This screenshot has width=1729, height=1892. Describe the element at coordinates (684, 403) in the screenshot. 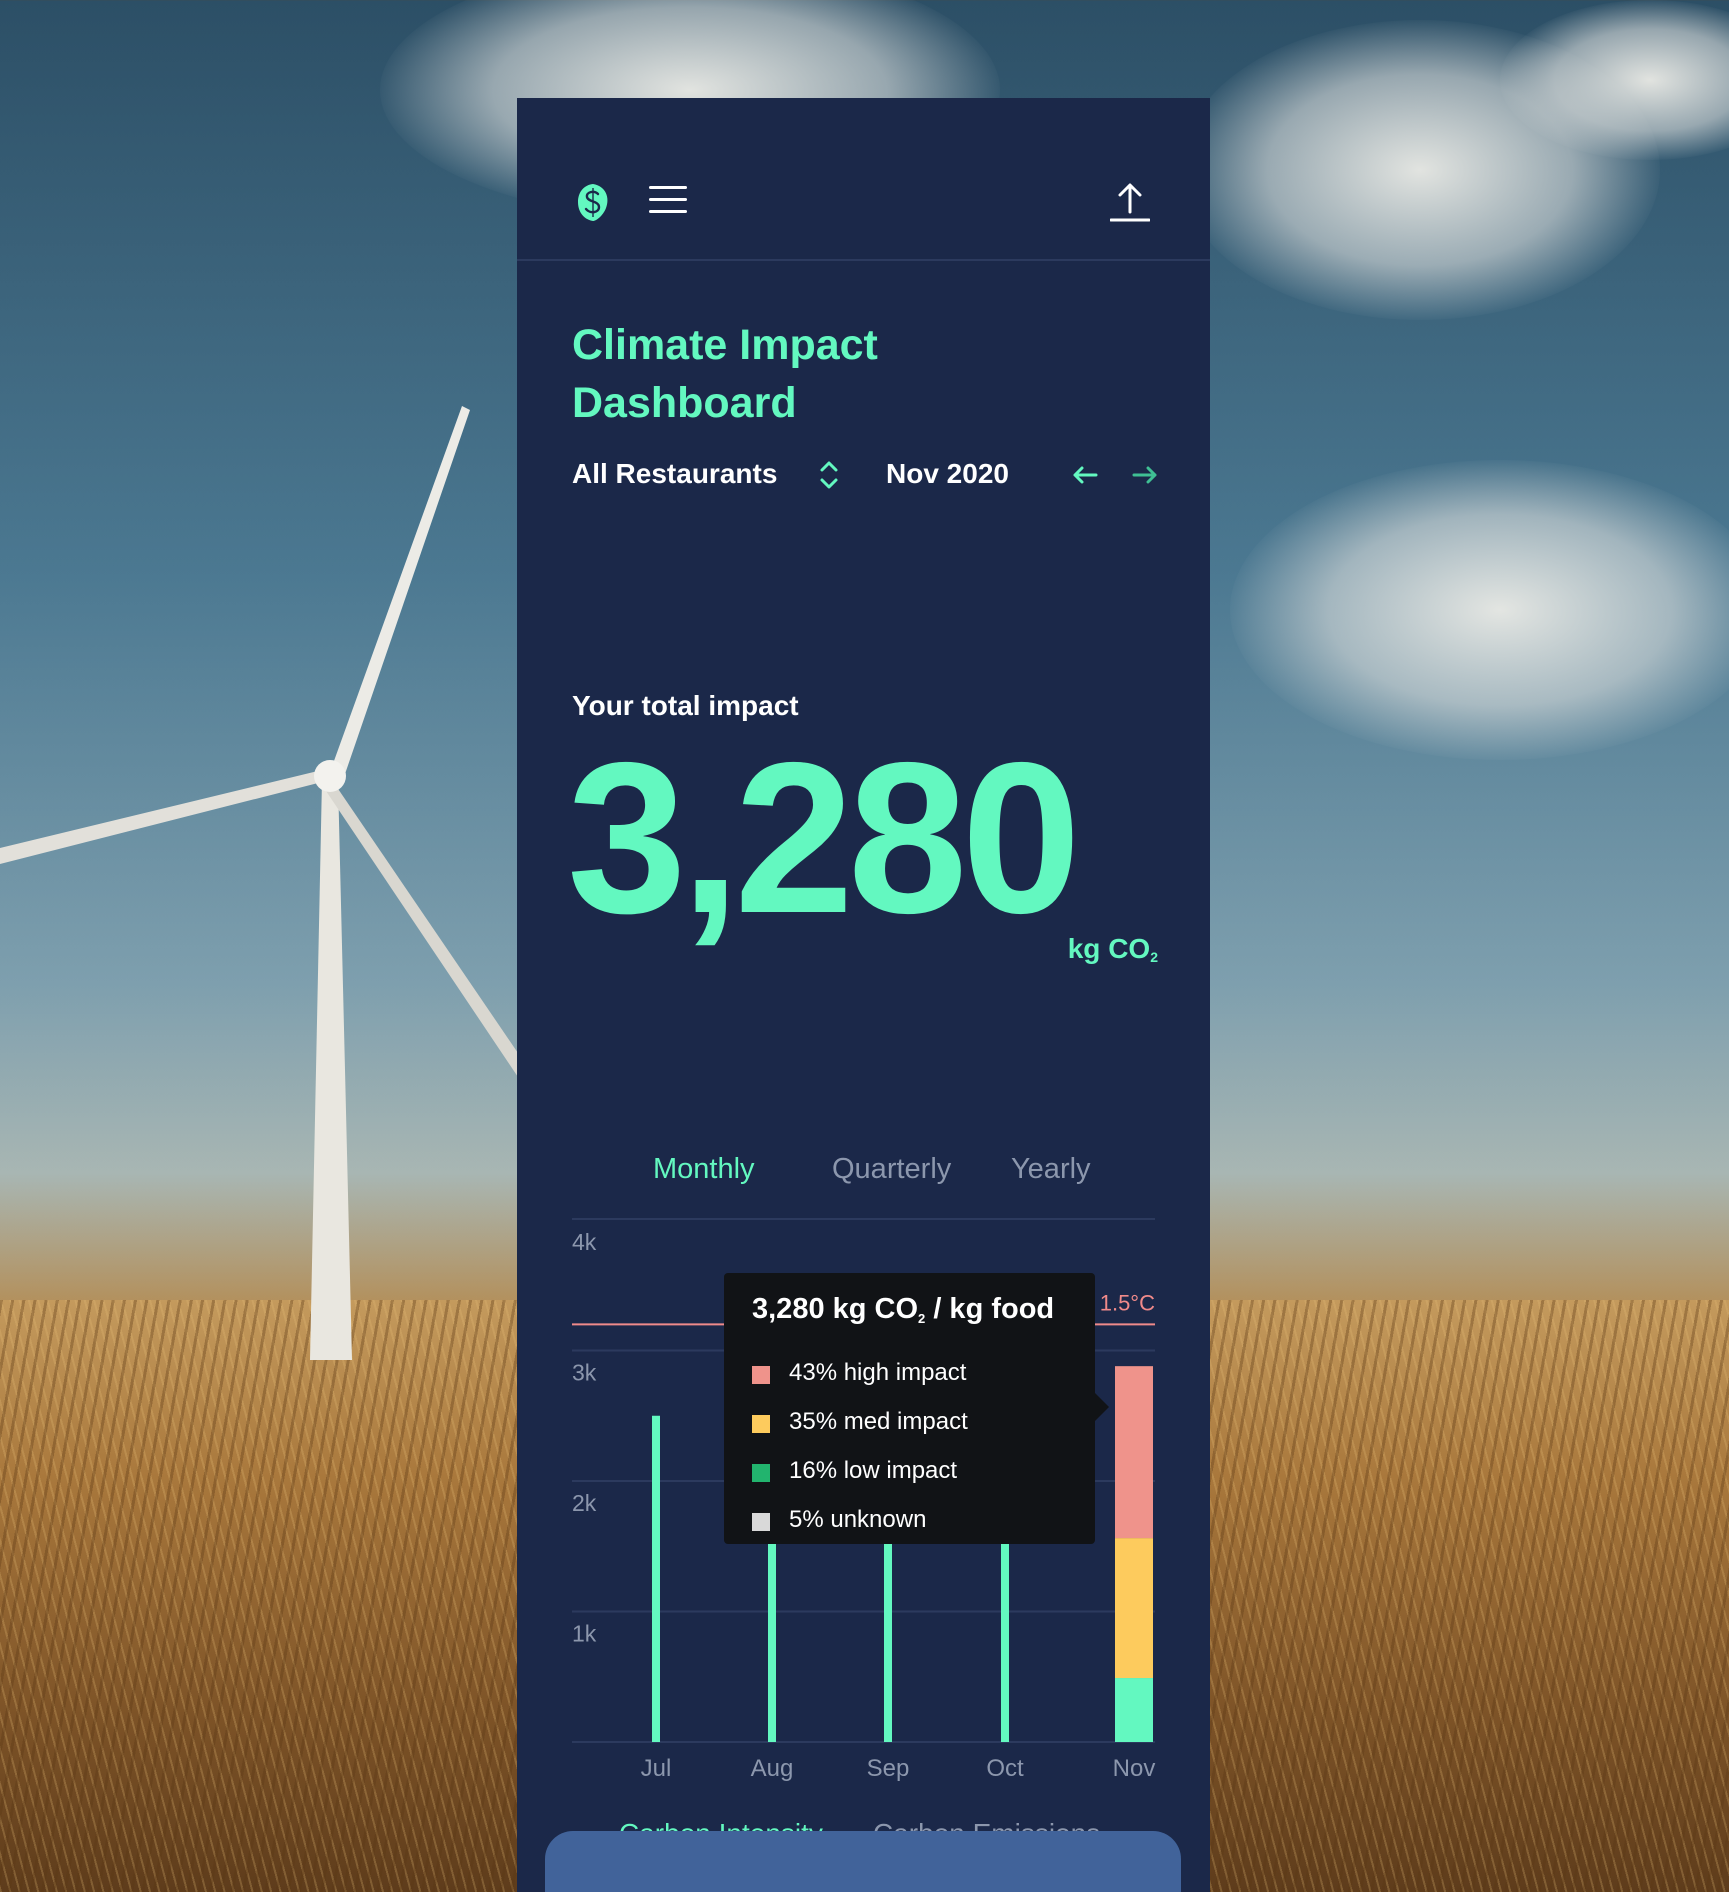

I see `page-title-line2: Dashboard` at that location.